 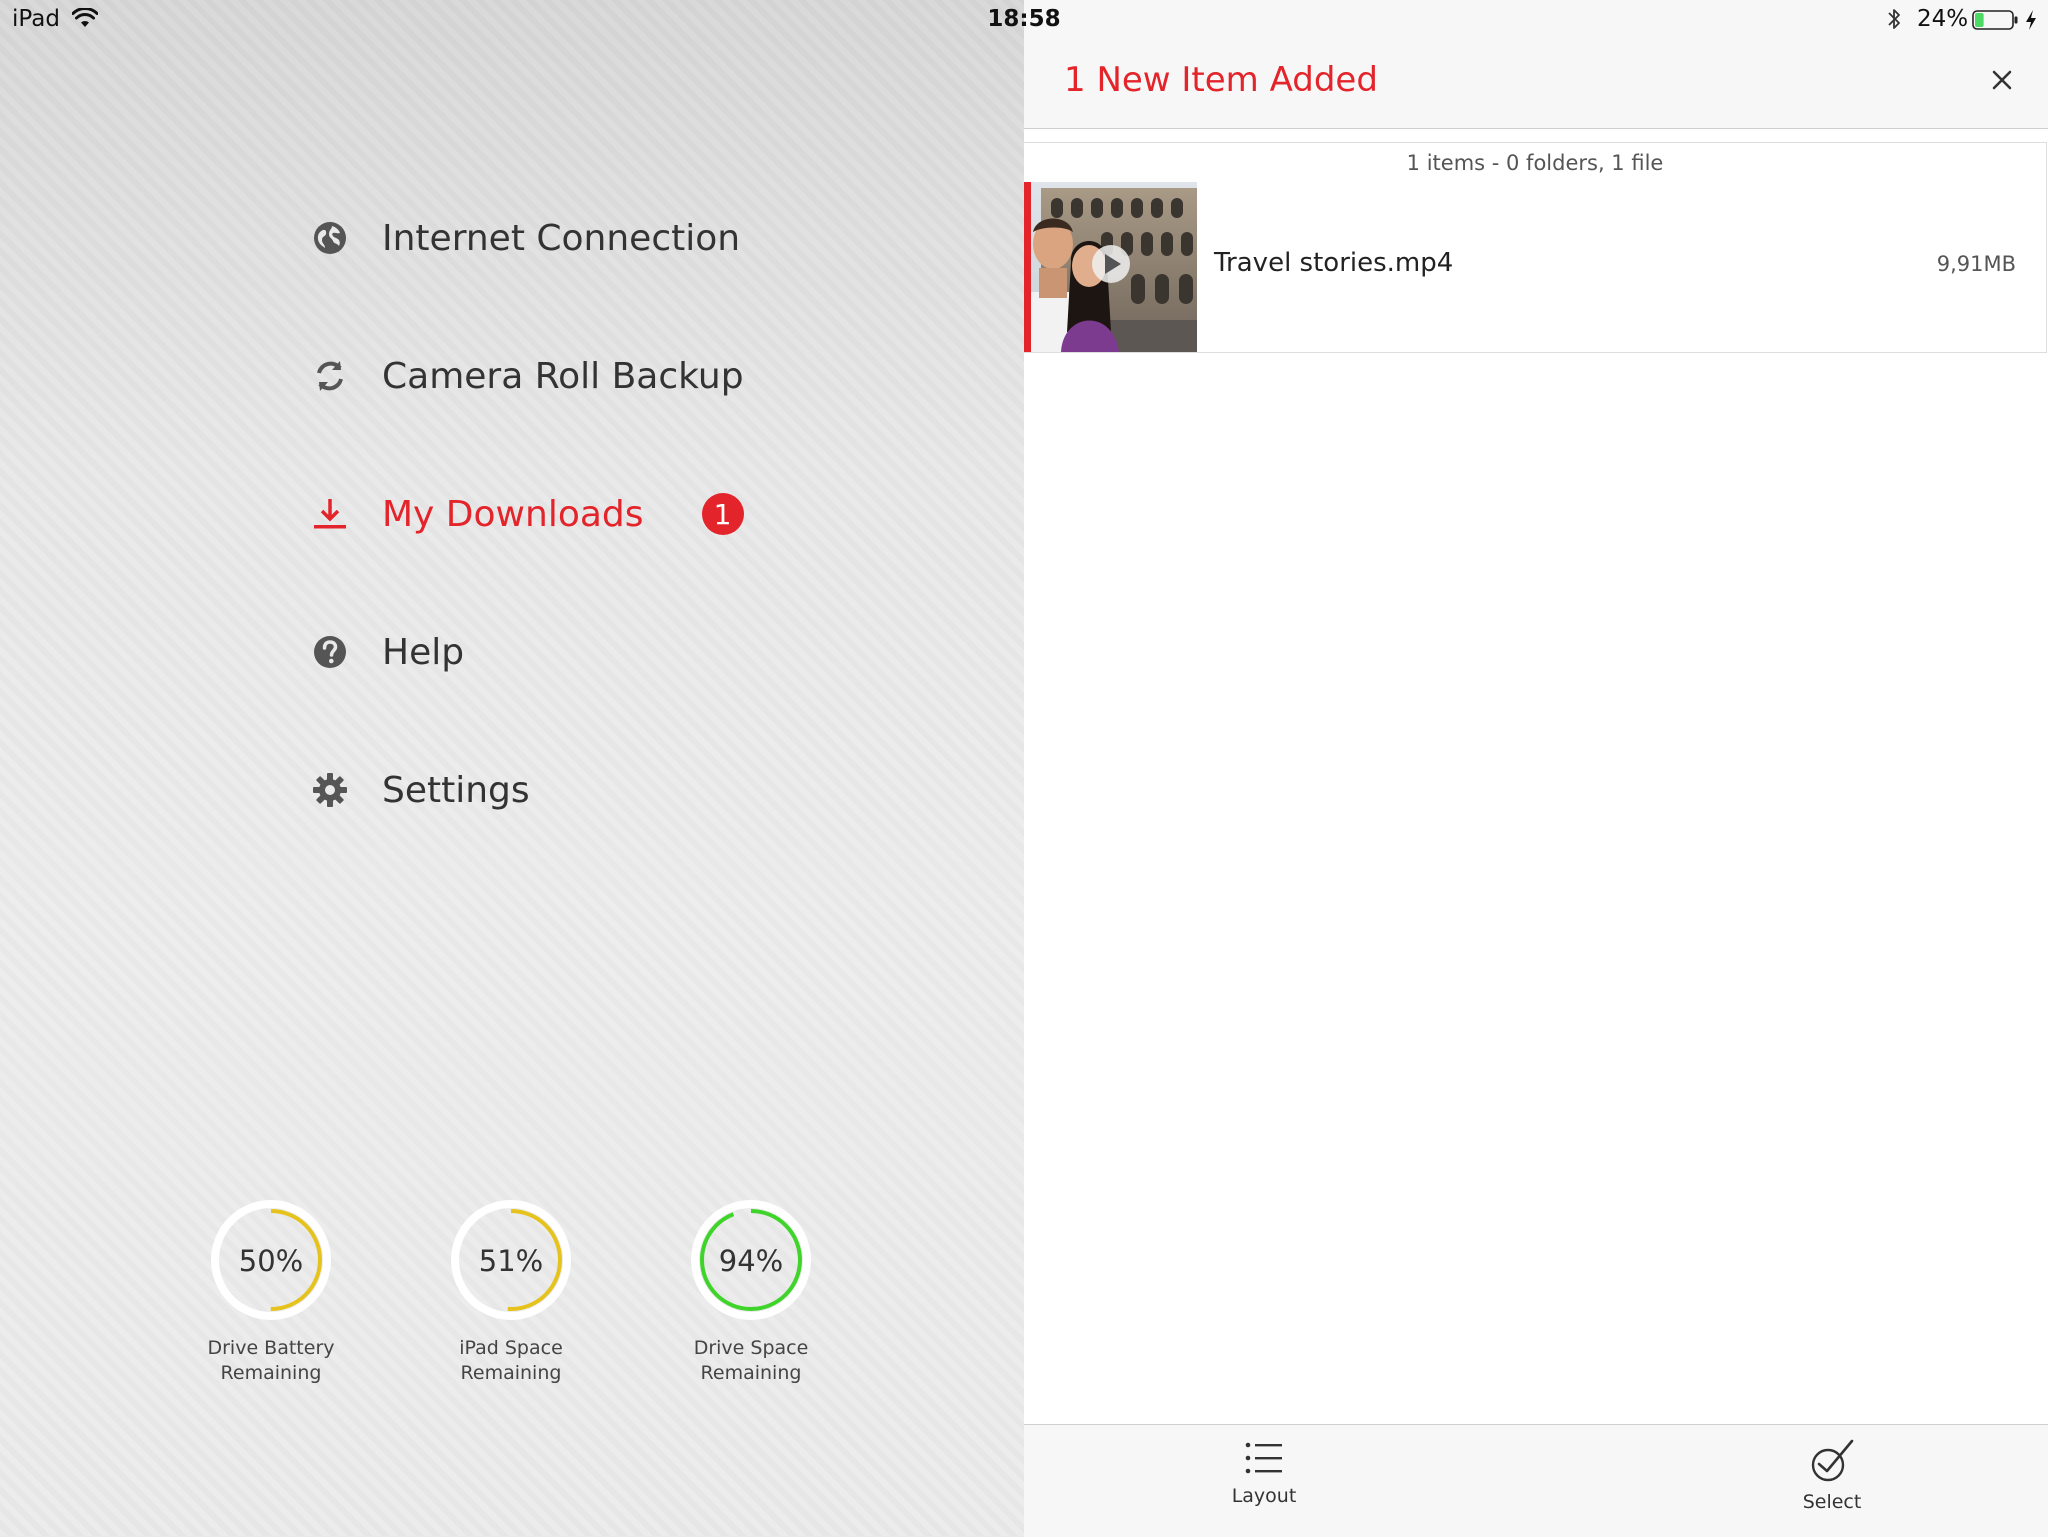 What do you see at coordinates (456, 790) in the screenshot?
I see `menu-item-label: Settings` at bounding box center [456, 790].